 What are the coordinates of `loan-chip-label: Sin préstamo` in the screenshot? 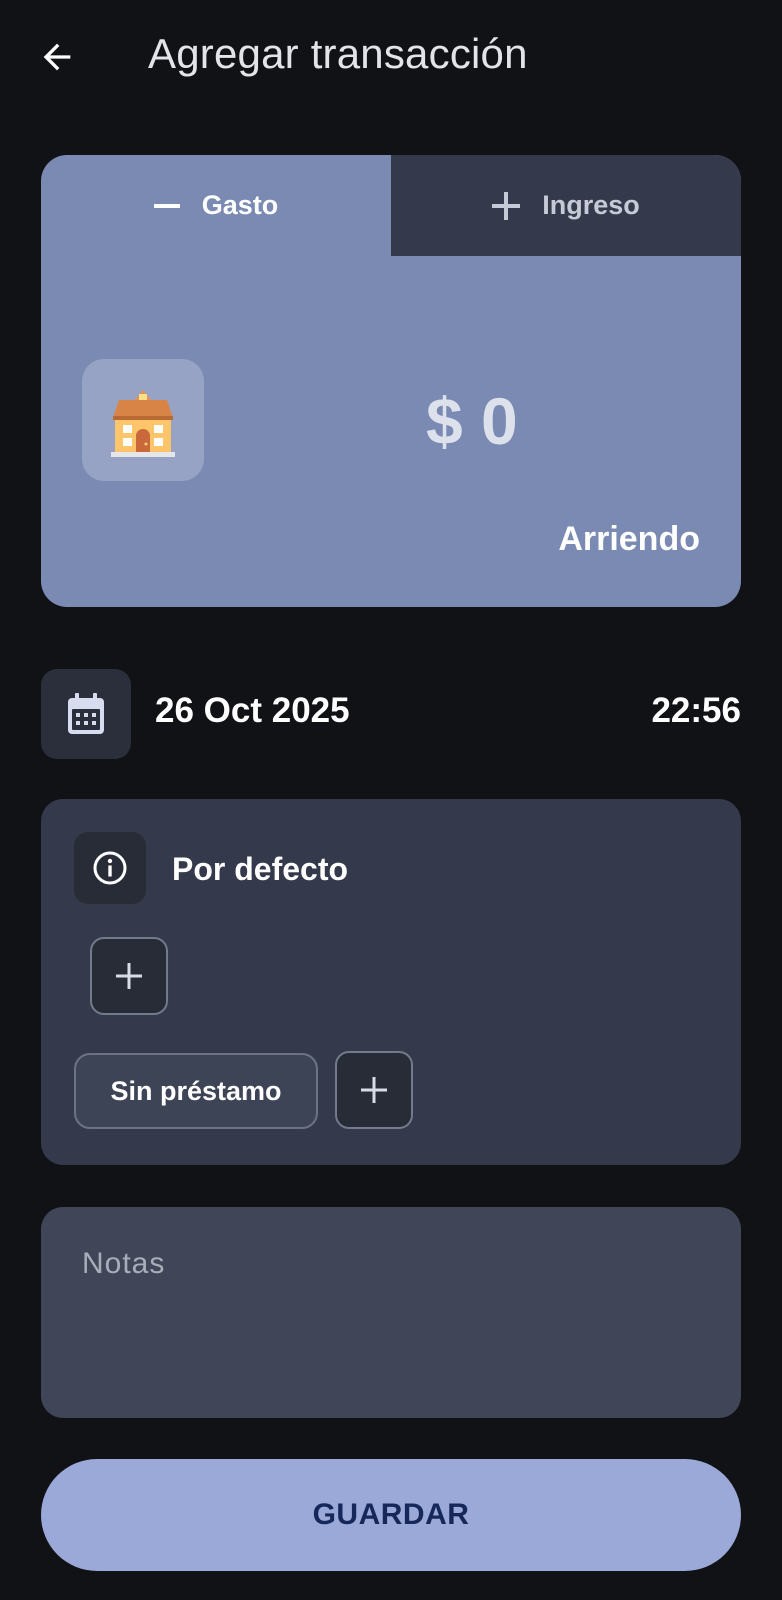 It's located at (196, 1090).